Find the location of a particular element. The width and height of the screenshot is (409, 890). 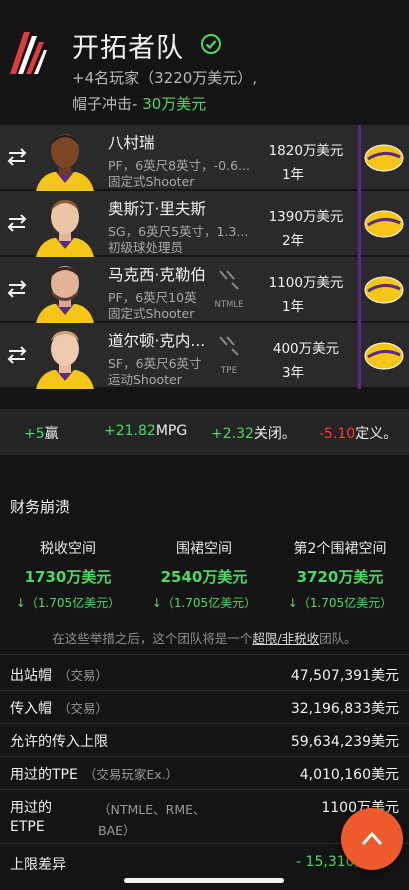

team-name: 开拓者队 is located at coordinates (128, 48).